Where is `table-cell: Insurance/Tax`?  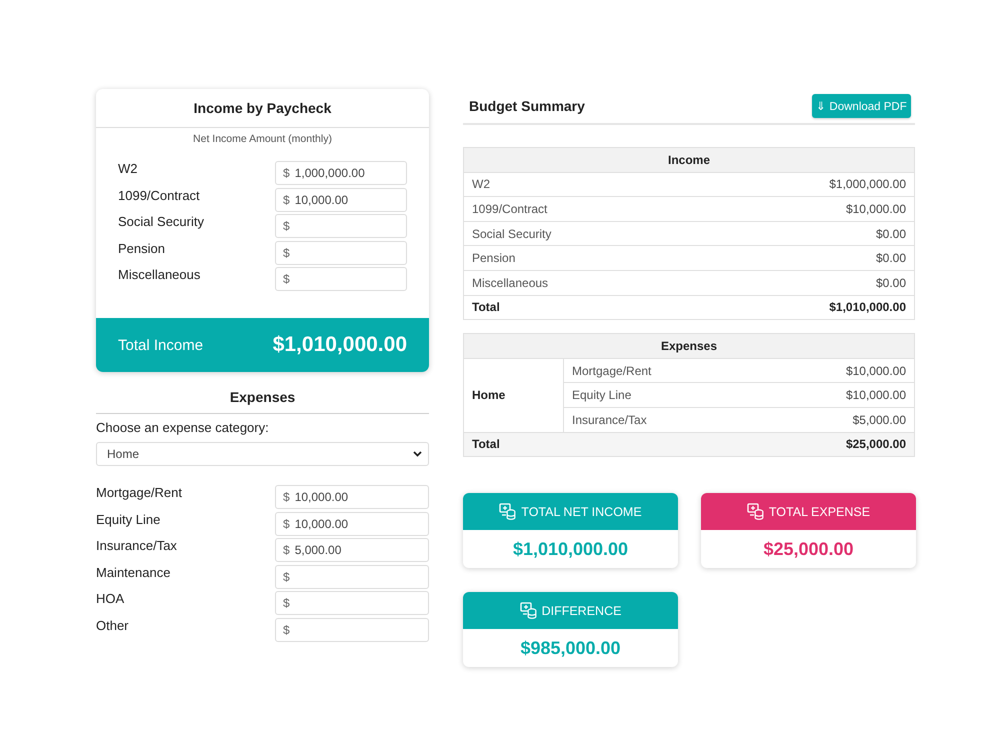 table-cell: Insurance/Tax is located at coordinates (661, 419).